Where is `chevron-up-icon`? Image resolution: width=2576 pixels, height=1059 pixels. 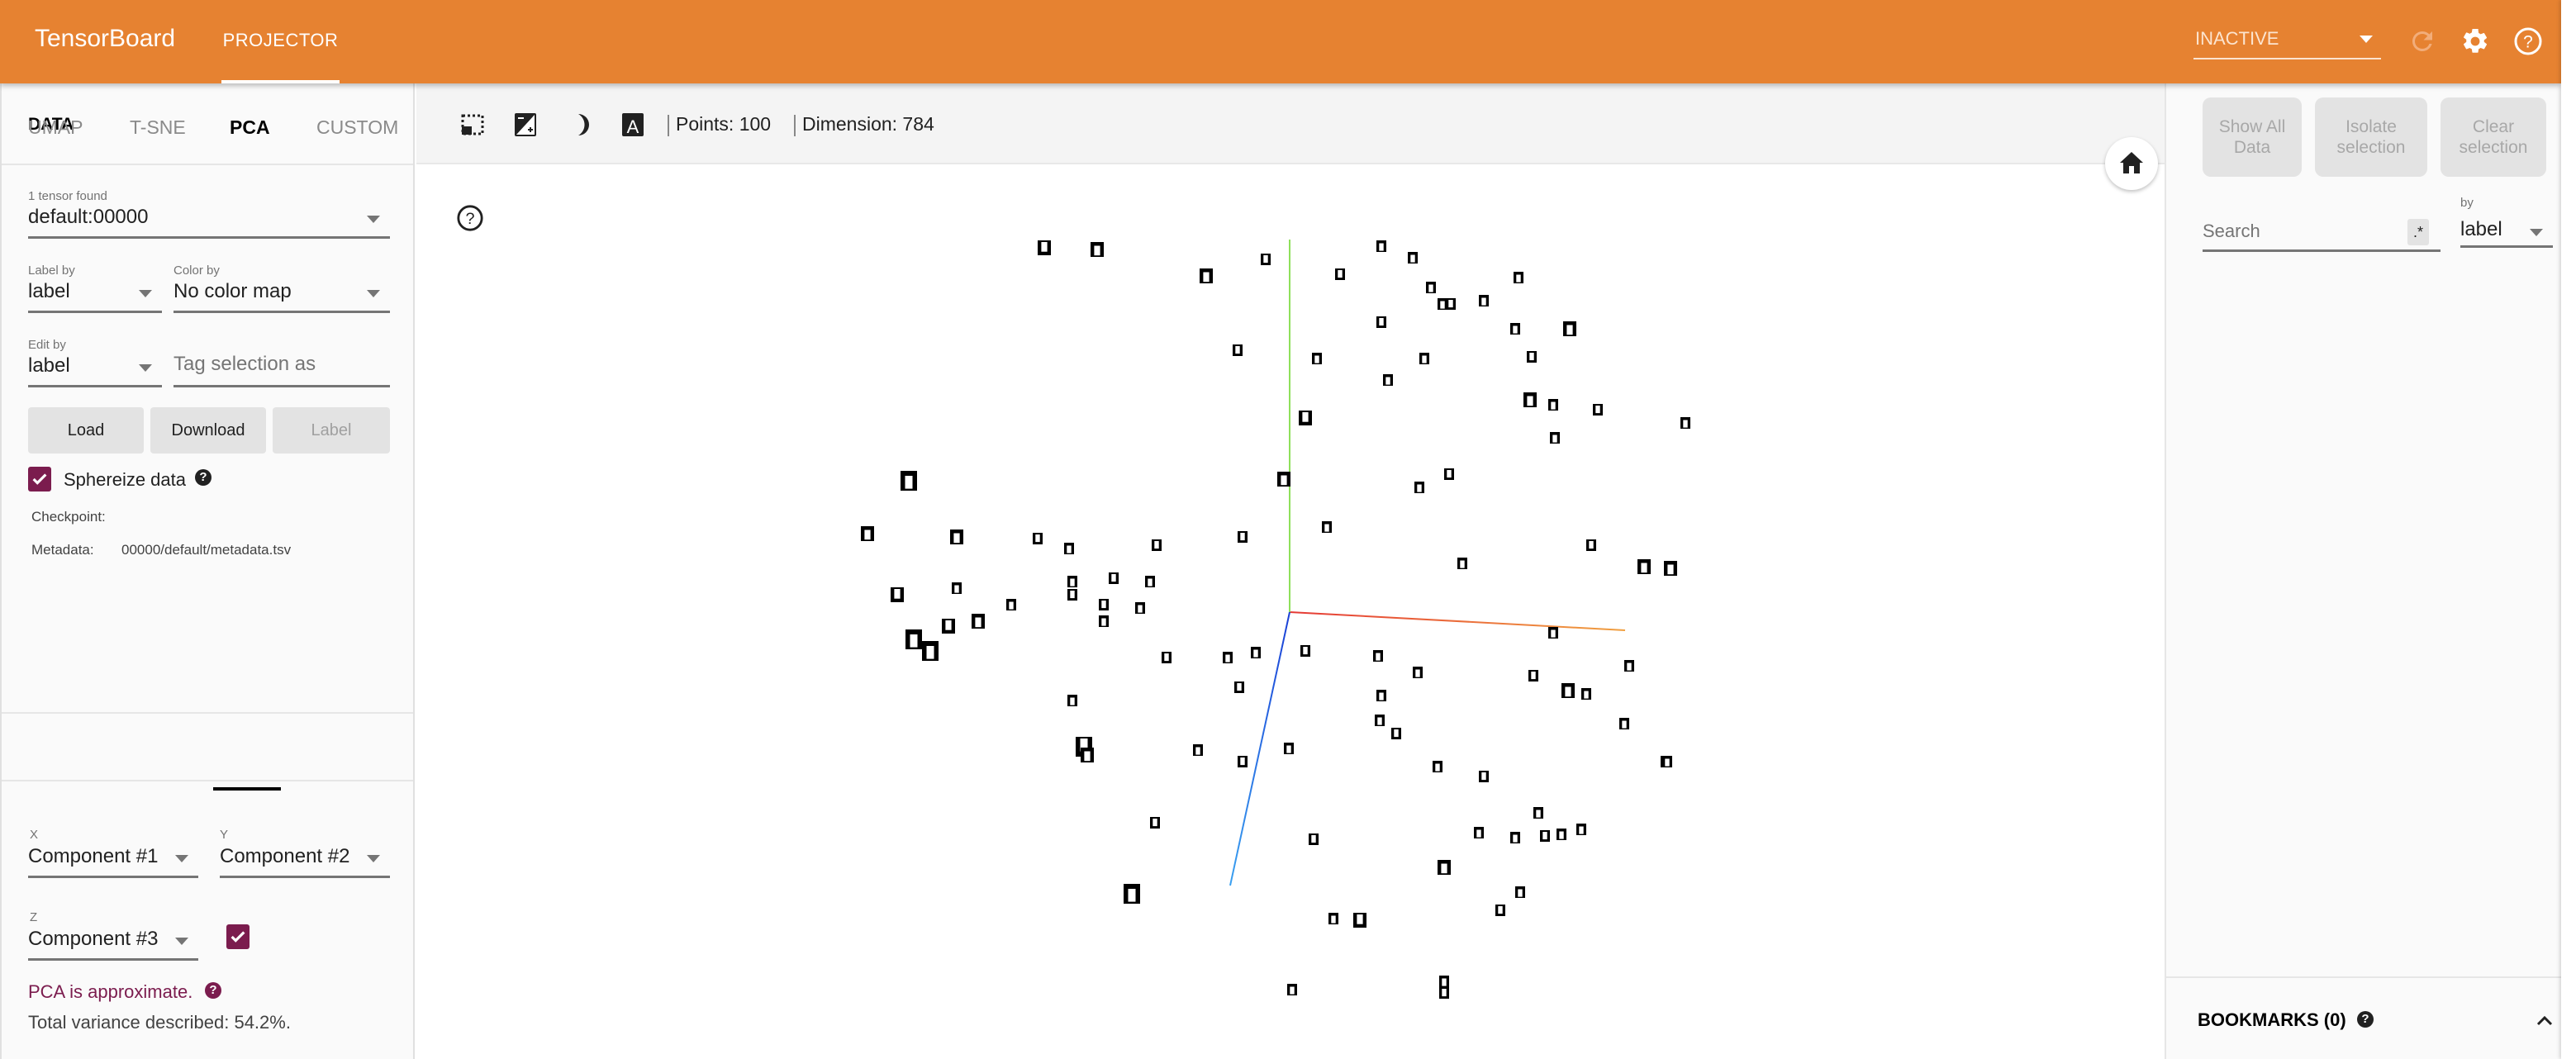 chevron-up-icon is located at coordinates (2544, 1020).